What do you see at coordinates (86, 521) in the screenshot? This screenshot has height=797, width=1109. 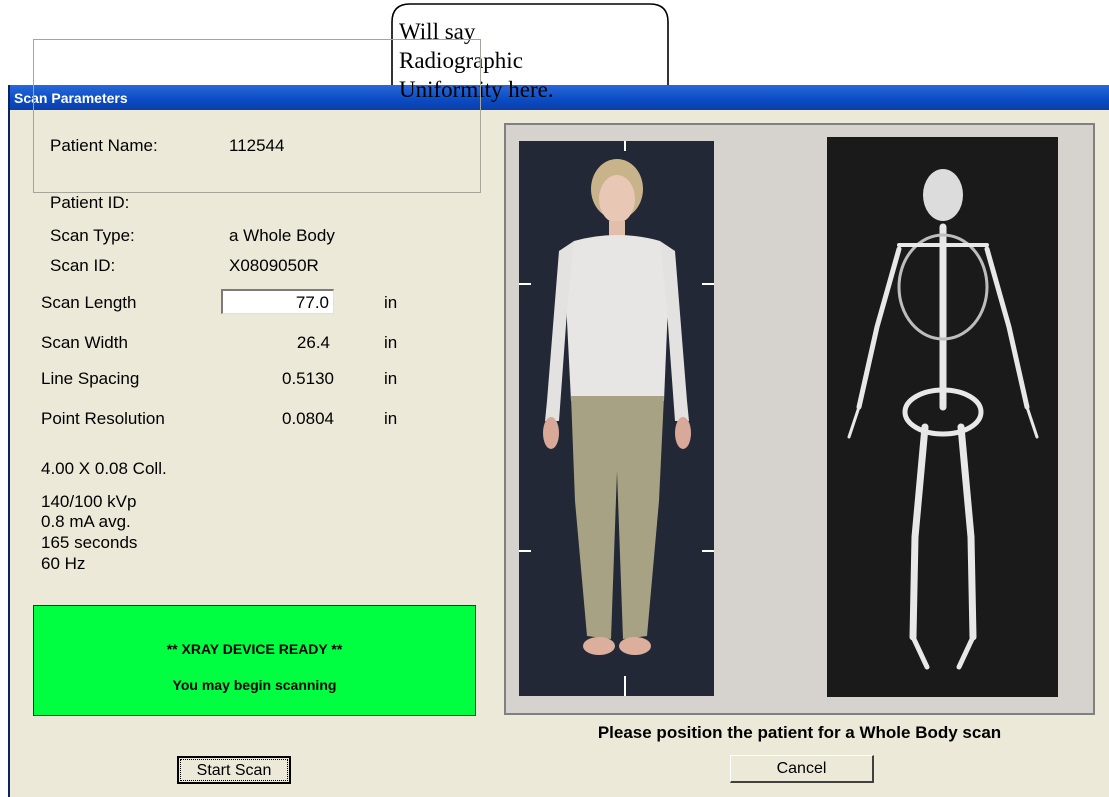 I see `ma-text: 0.8 mA avg.` at bounding box center [86, 521].